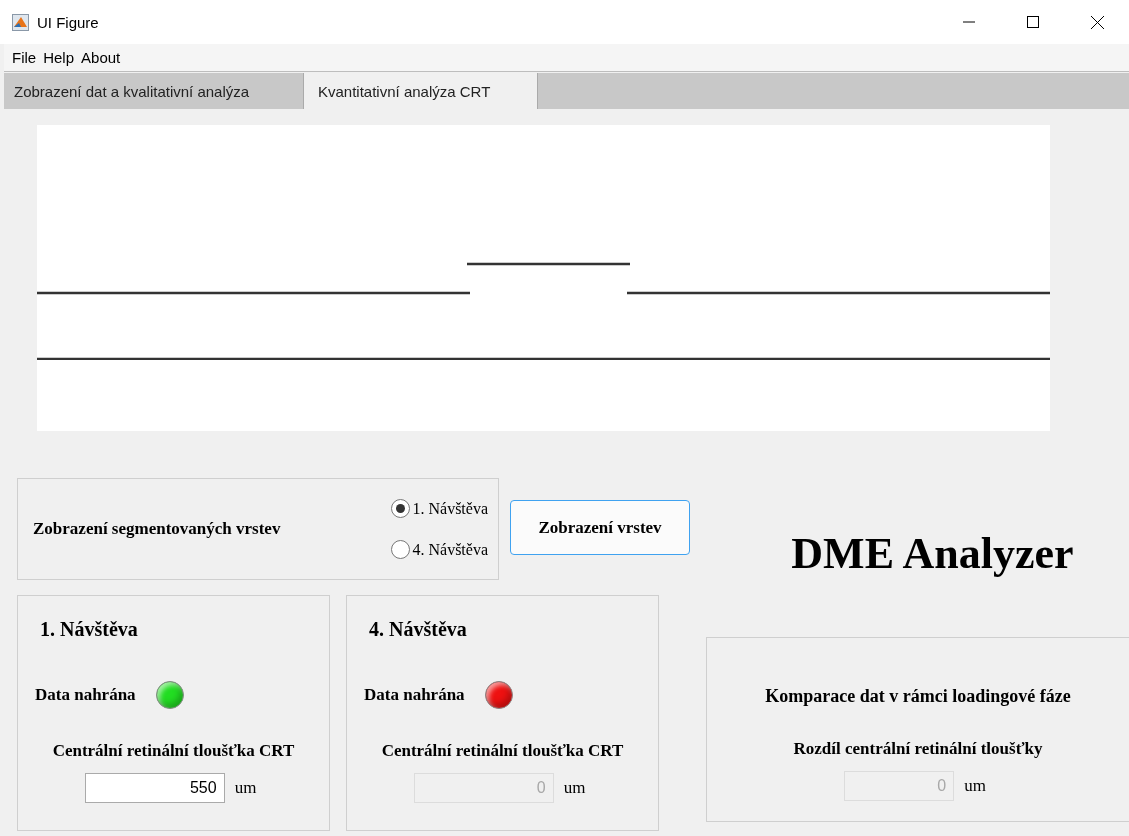 This screenshot has width=1129, height=836. I want to click on app-title: DME Analyzer, so click(932, 553).